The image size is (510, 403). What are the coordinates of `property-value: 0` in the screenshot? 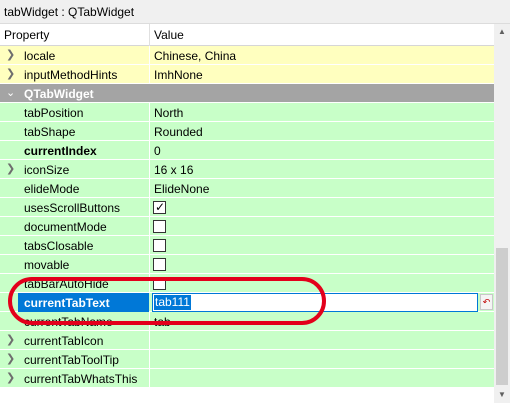 It's located at (157, 151).